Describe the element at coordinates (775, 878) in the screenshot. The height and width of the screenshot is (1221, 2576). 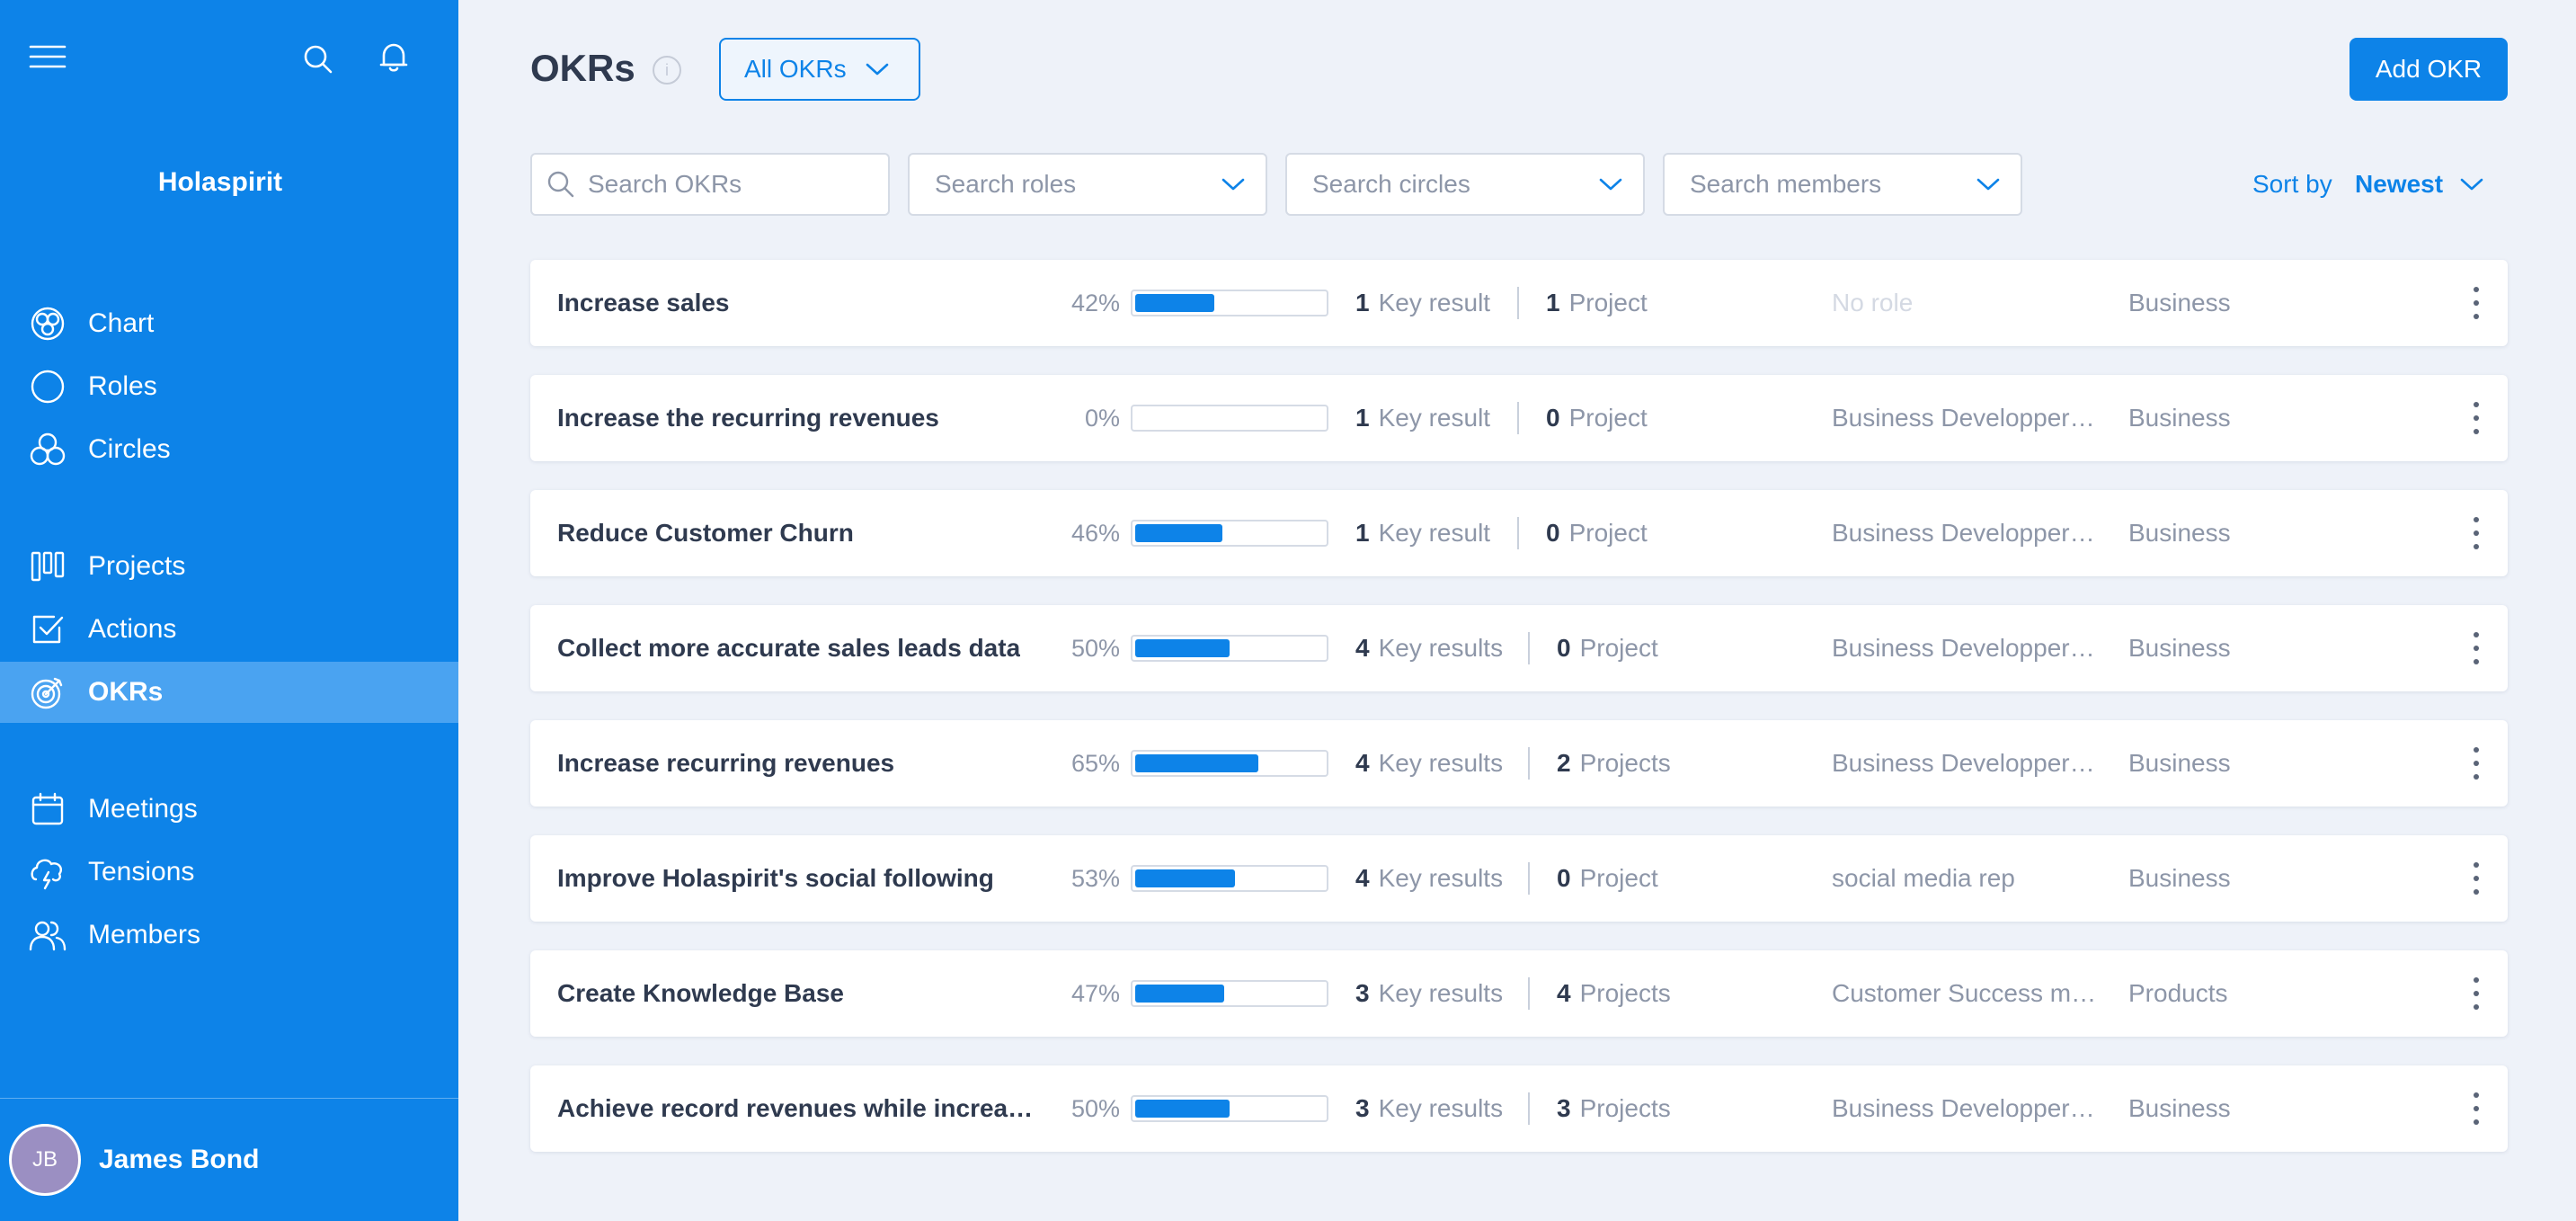
I see `okr-name: Improve Holaspirit's social following` at that location.